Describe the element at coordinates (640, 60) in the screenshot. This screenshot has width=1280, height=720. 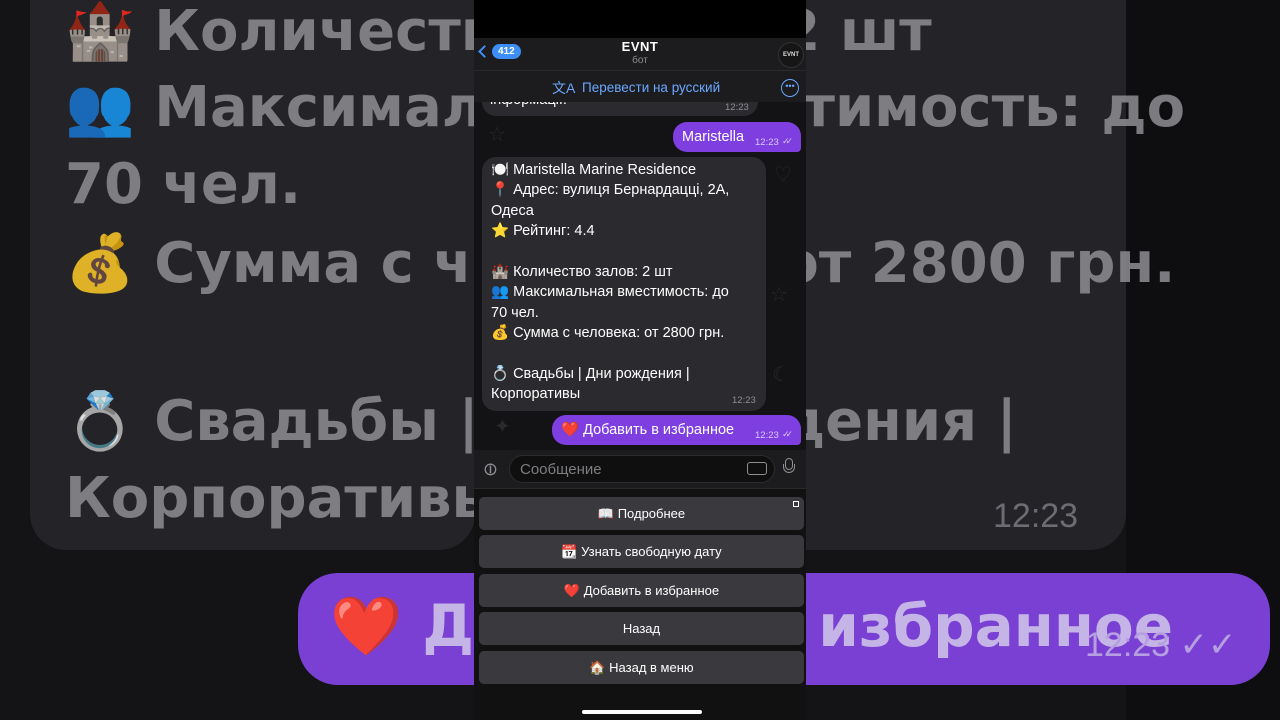
I see `chat-subtitle: бот` at that location.